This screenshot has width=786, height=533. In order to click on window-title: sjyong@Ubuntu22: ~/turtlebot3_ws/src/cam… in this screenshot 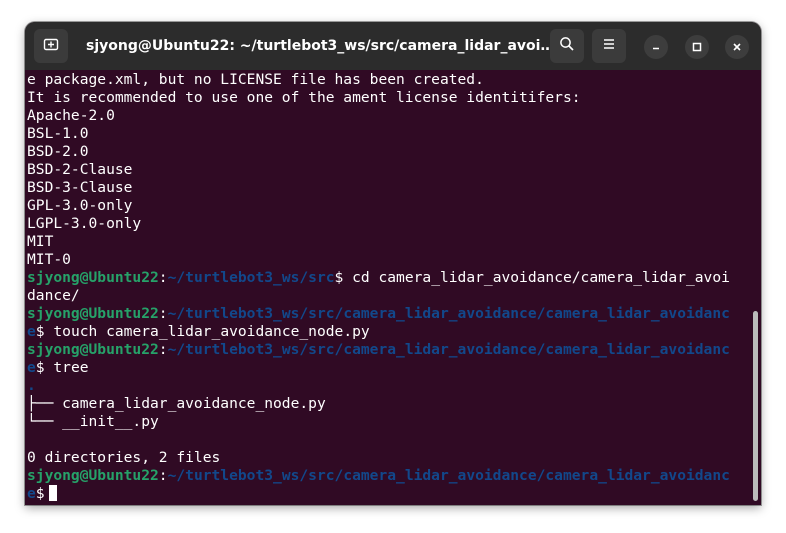, I will do `click(321, 46)`.